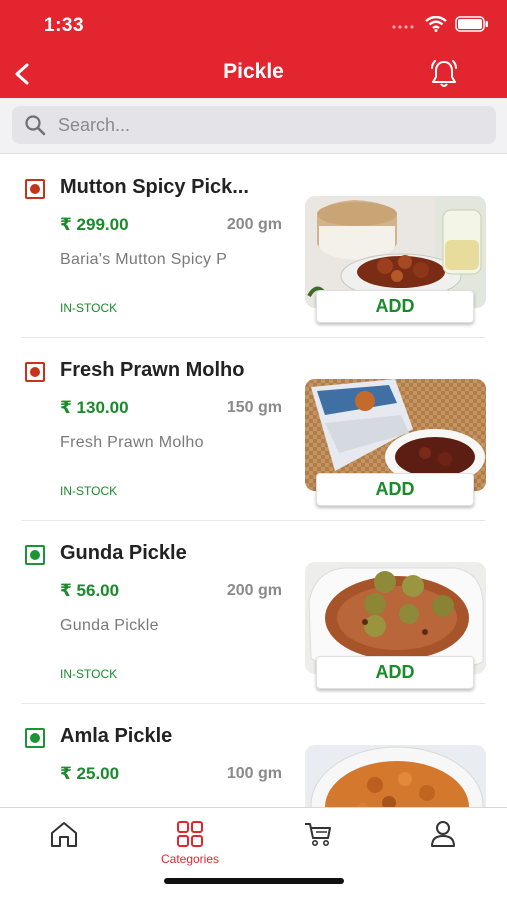 This screenshot has width=507, height=900. Describe the element at coordinates (94, 407) in the screenshot. I see `product-price: ₹ 130.00` at that location.